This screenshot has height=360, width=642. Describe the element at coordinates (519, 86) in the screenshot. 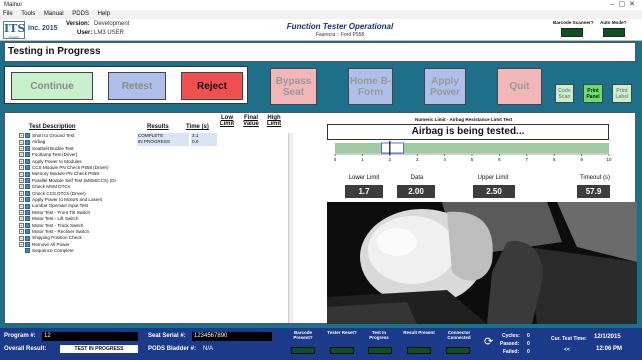

I see `quit-button: Quit` at that location.